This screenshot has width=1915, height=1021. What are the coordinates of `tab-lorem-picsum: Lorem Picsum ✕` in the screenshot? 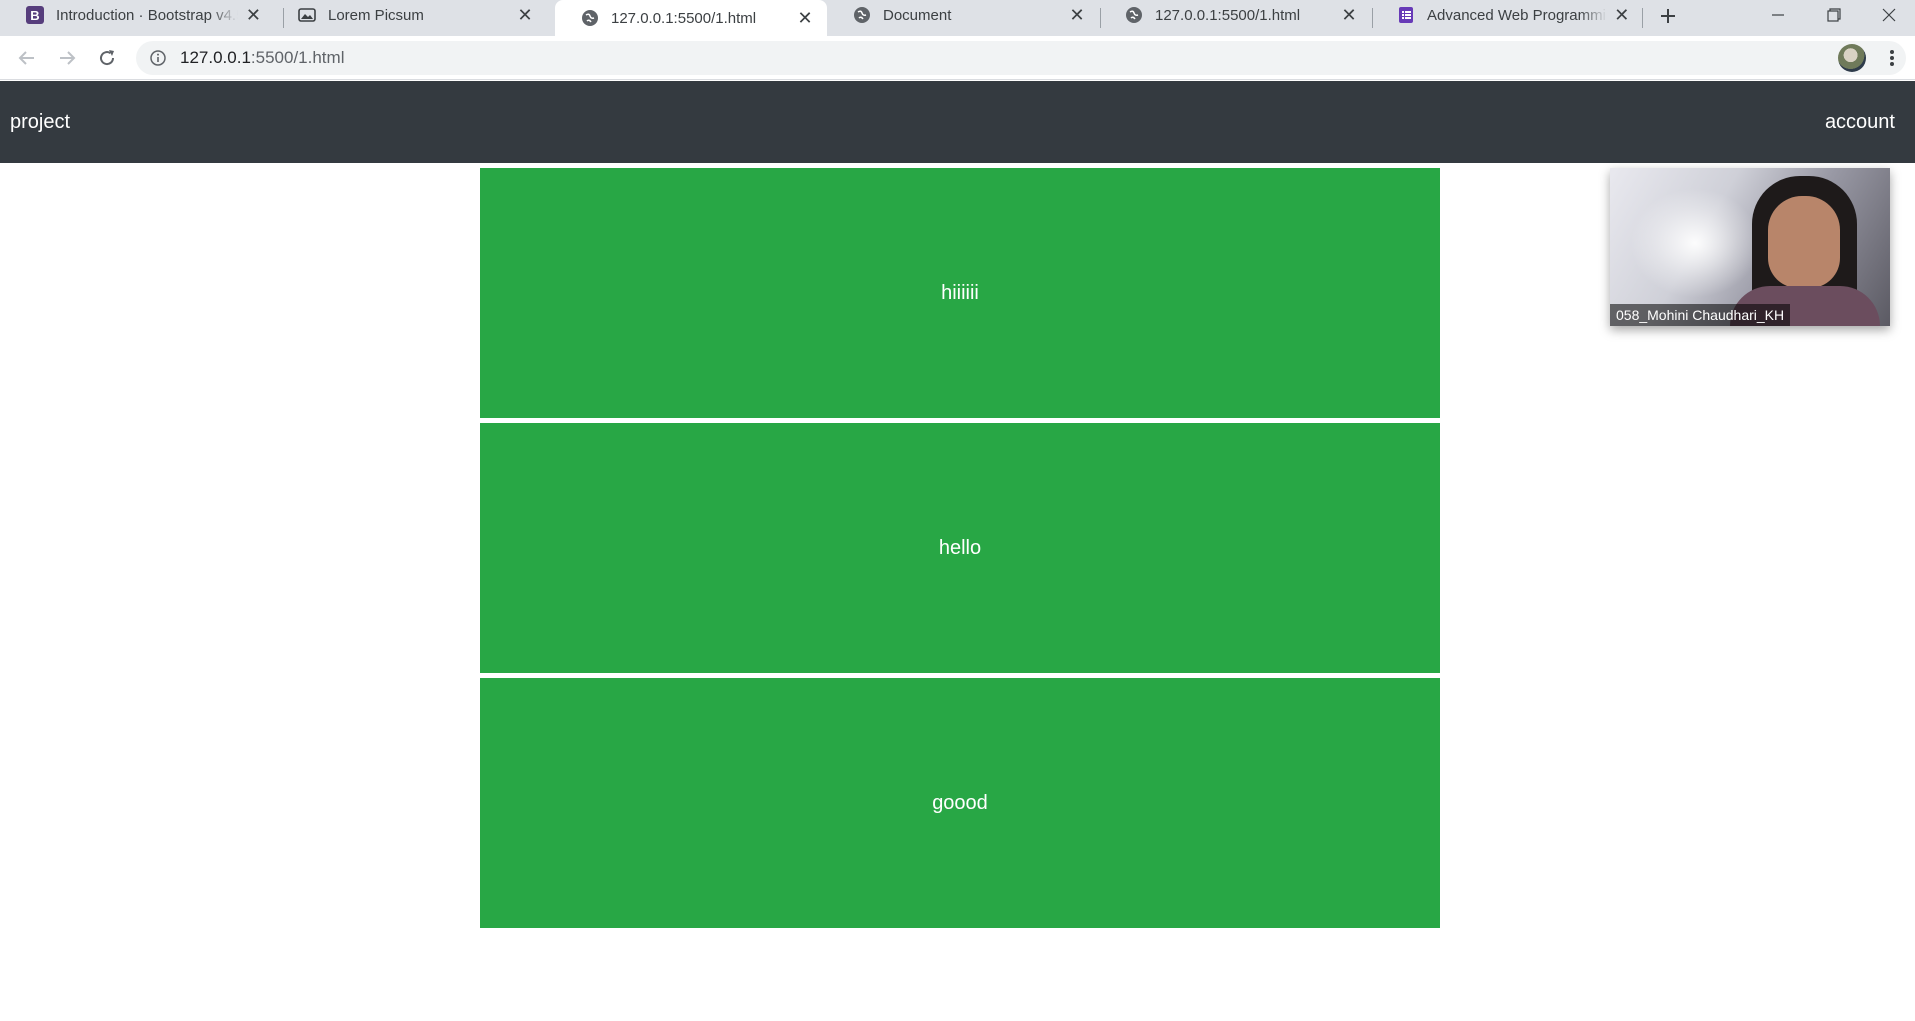 It's located at (409, 15).